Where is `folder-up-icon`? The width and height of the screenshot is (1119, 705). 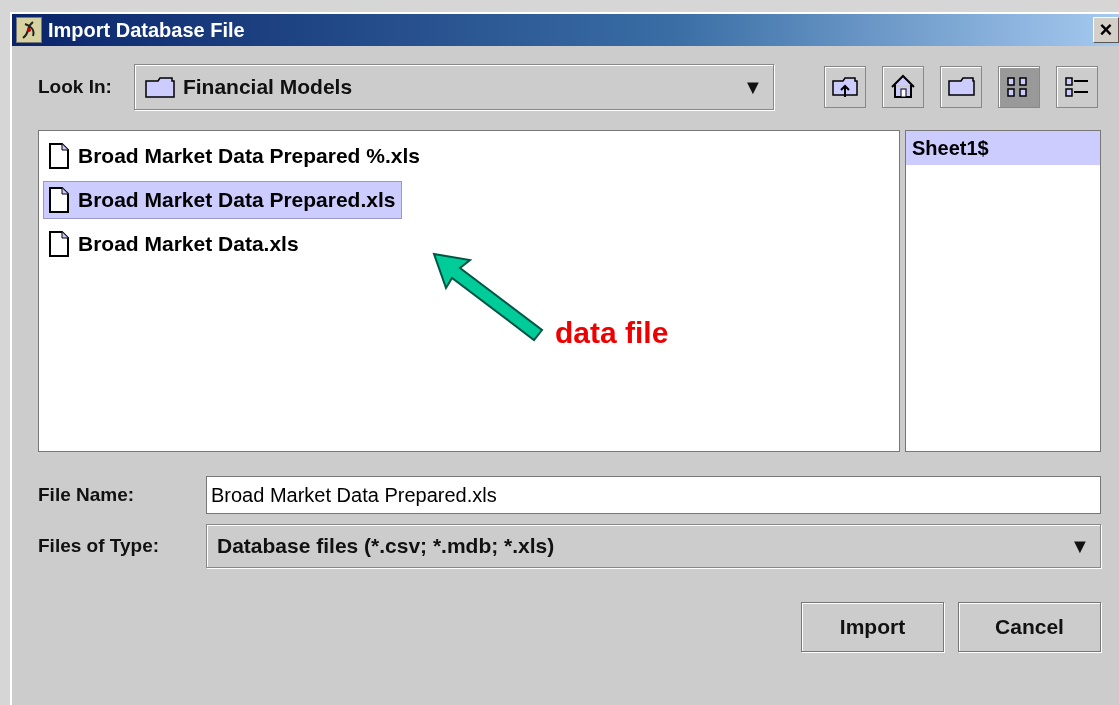 folder-up-icon is located at coordinates (845, 87).